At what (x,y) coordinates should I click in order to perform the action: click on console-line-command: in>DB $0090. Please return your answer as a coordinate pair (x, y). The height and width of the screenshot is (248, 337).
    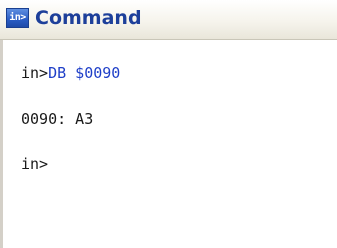
    Looking at the image, I should click on (70, 73).